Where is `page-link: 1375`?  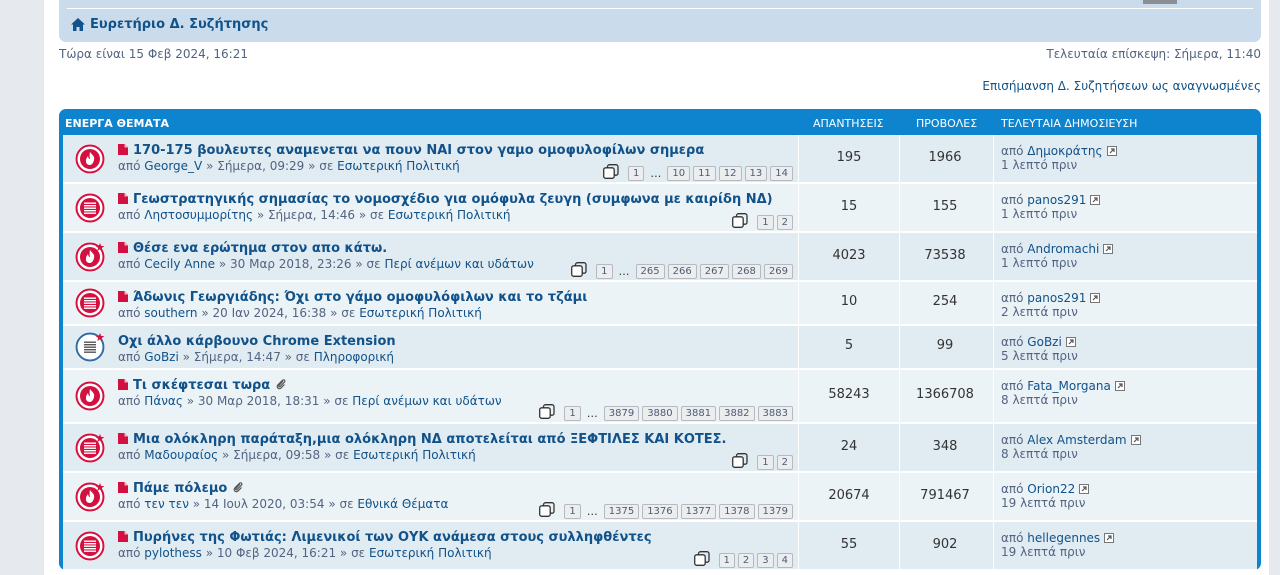
page-link: 1375 is located at coordinates (621, 511).